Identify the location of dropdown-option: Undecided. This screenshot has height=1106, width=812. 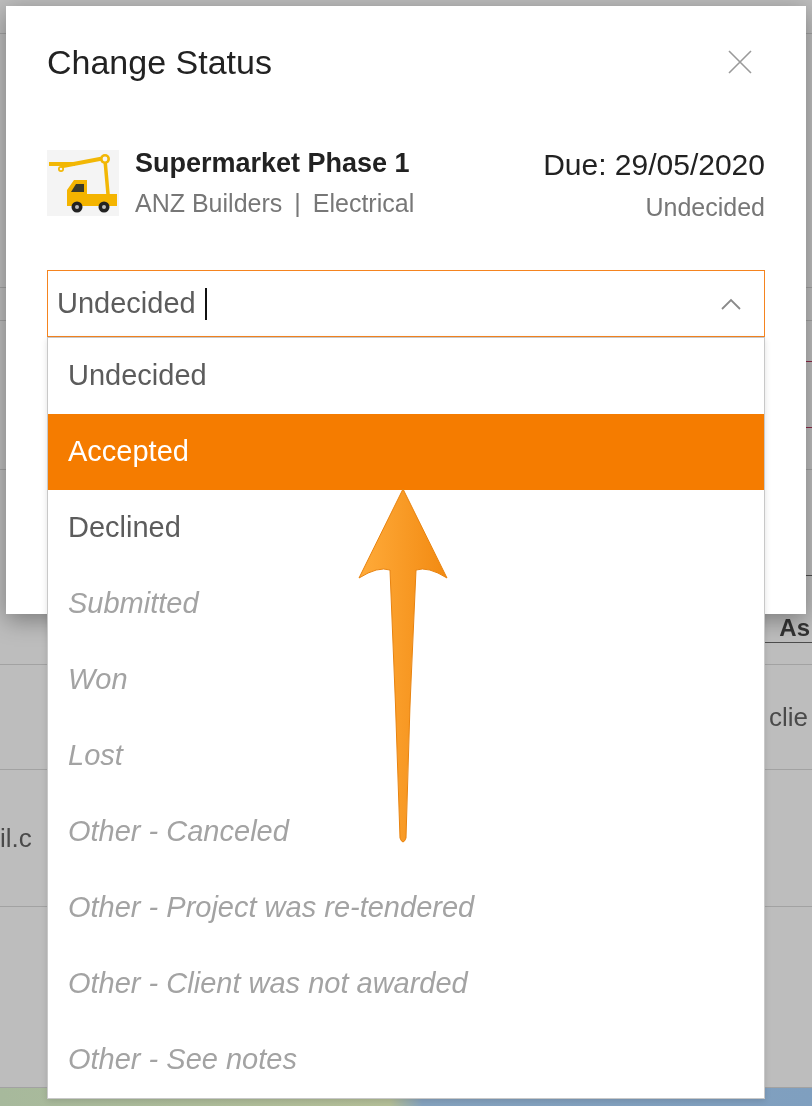
(406, 376).